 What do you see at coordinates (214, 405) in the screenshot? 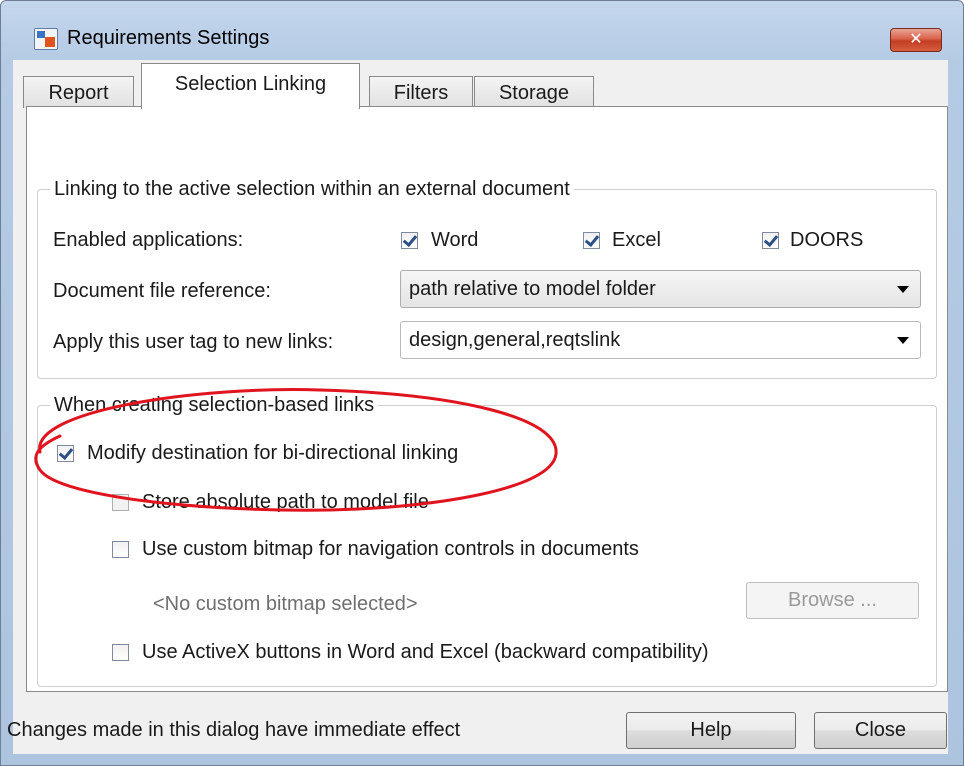
I see `creation-group-title: When creating selection-based links` at bounding box center [214, 405].